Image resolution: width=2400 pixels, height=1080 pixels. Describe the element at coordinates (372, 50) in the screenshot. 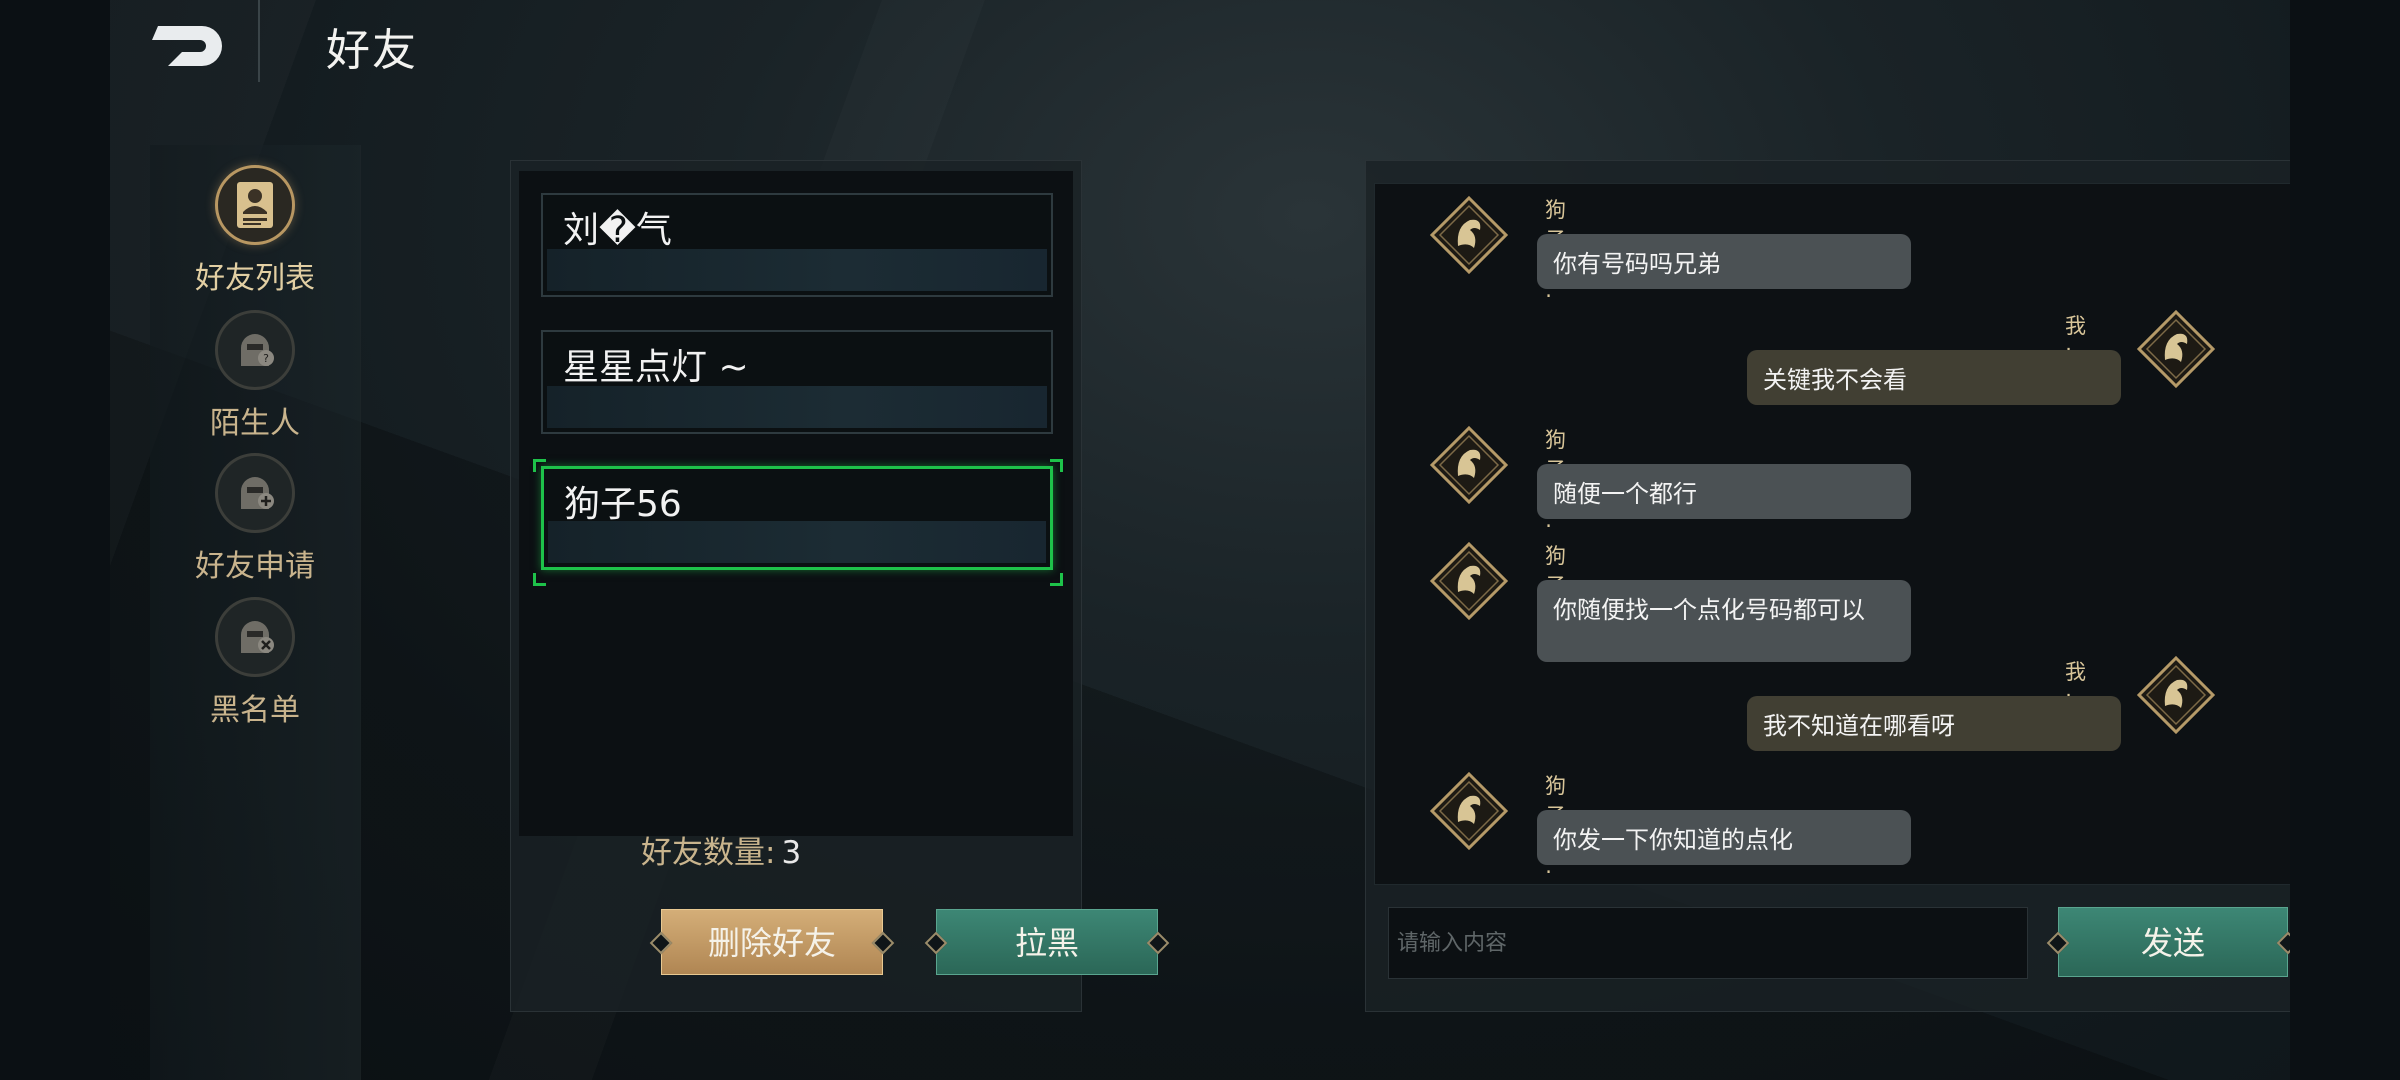

I see `page-title: 好友` at that location.